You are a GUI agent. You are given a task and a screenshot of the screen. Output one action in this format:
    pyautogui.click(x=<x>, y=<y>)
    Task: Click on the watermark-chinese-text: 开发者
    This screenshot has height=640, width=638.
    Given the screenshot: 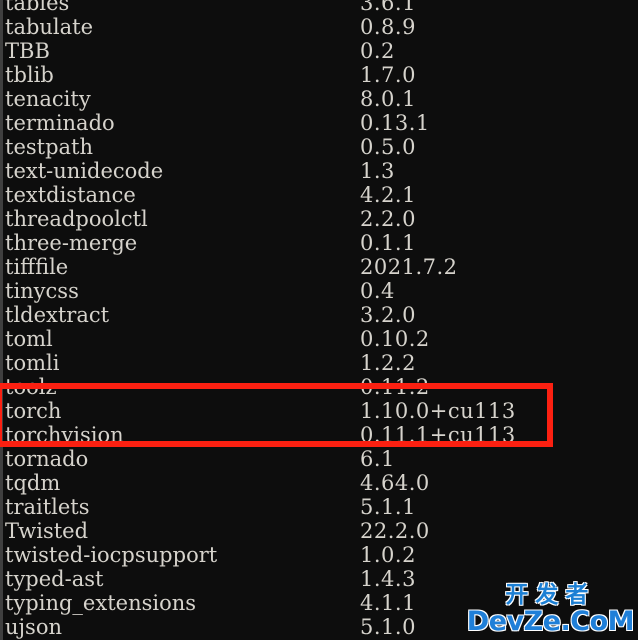 What is the action you would take?
    pyautogui.click(x=550, y=595)
    